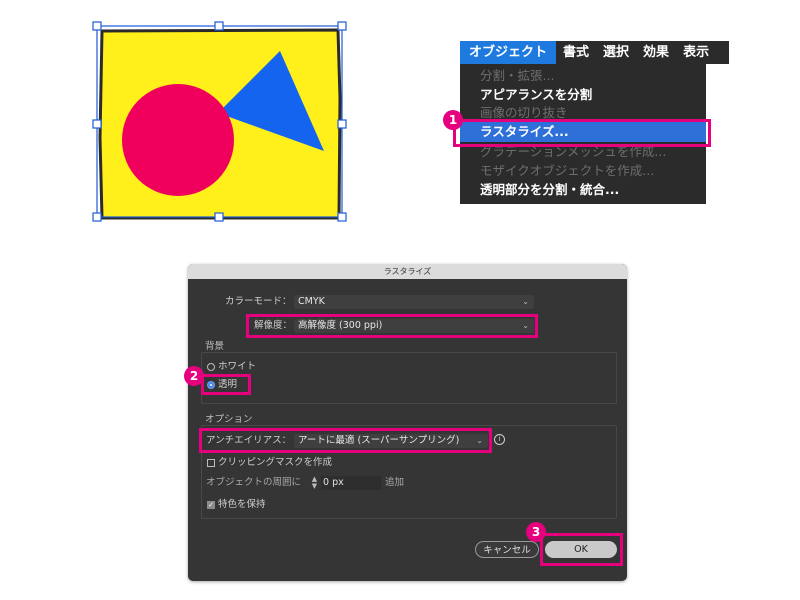  I want to click on background-group, so click(409, 378).